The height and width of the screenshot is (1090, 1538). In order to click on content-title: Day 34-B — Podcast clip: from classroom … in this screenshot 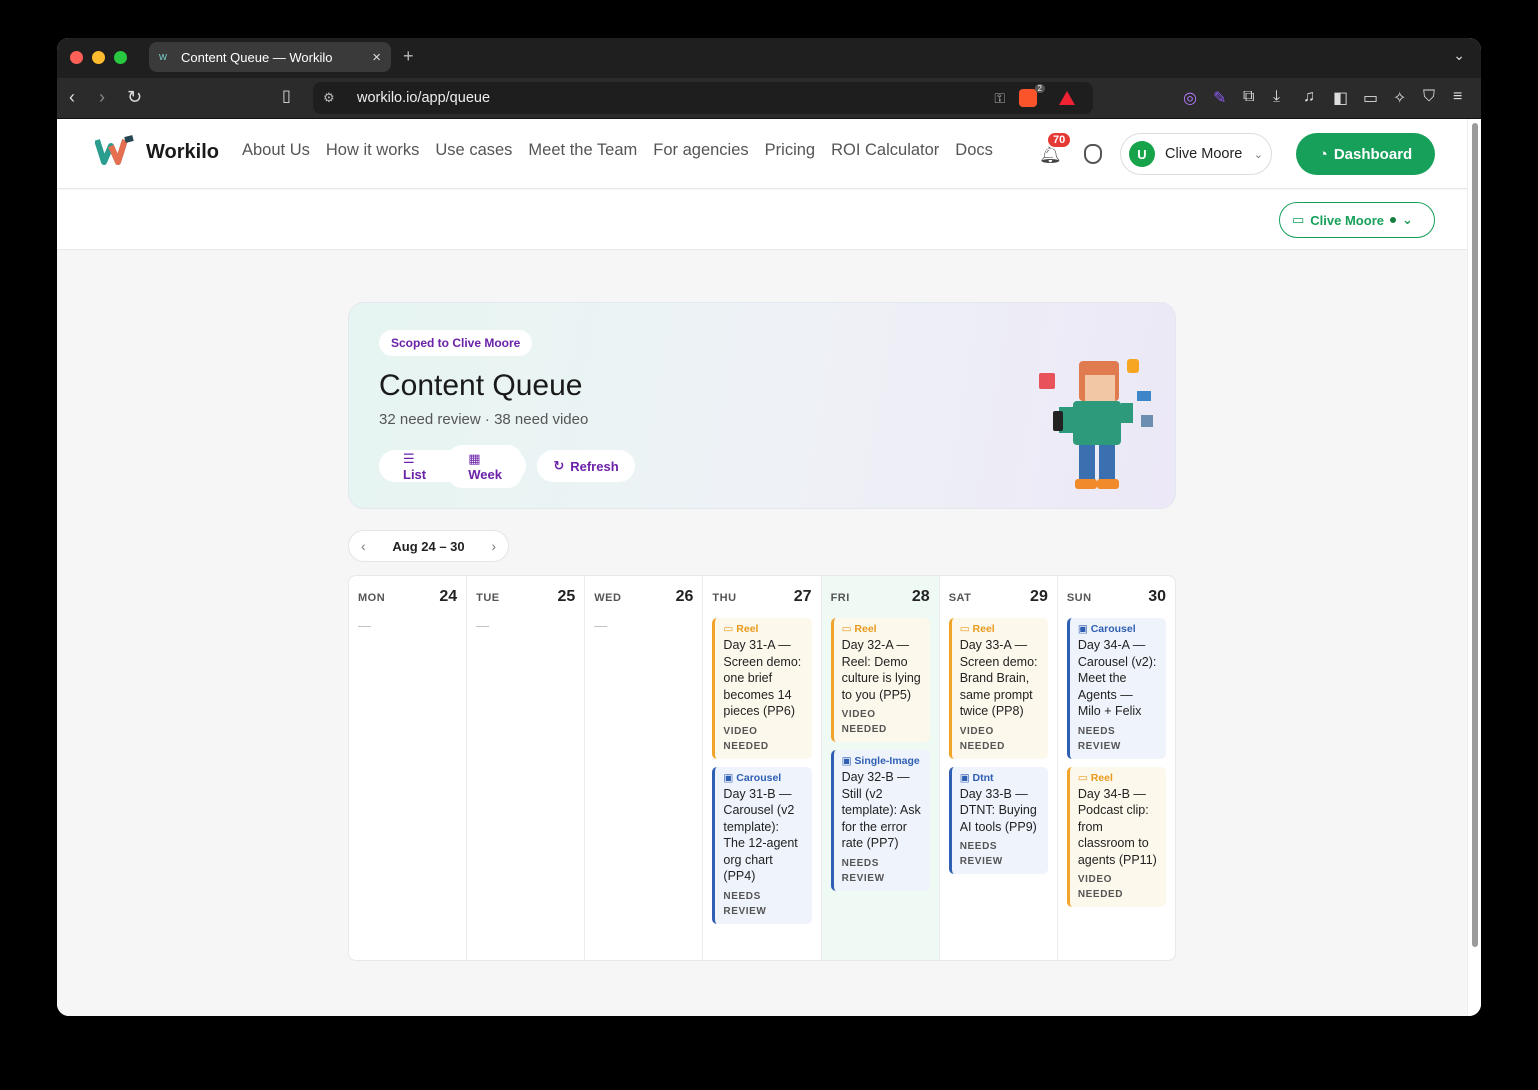, I will do `click(1117, 826)`.